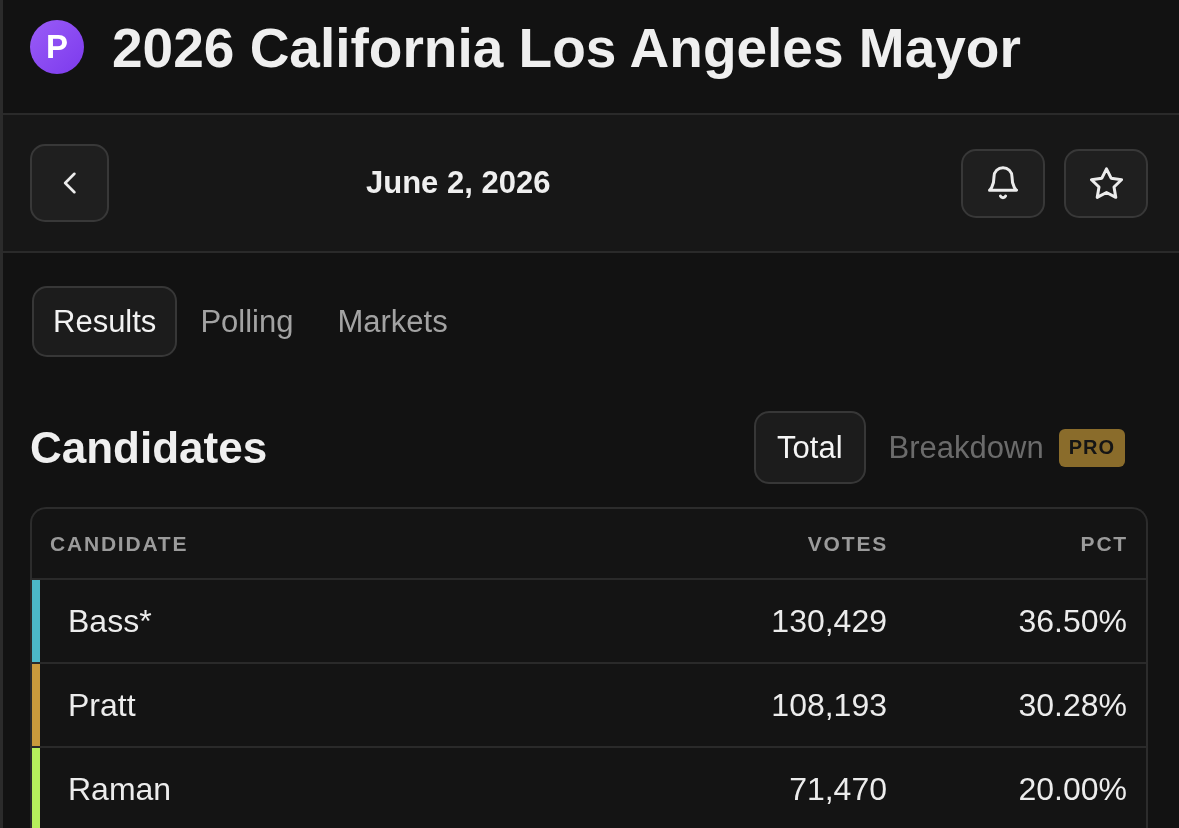  Describe the element at coordinates (810, 447) in the screenshot. I see `view-toggle: Total` at that location.